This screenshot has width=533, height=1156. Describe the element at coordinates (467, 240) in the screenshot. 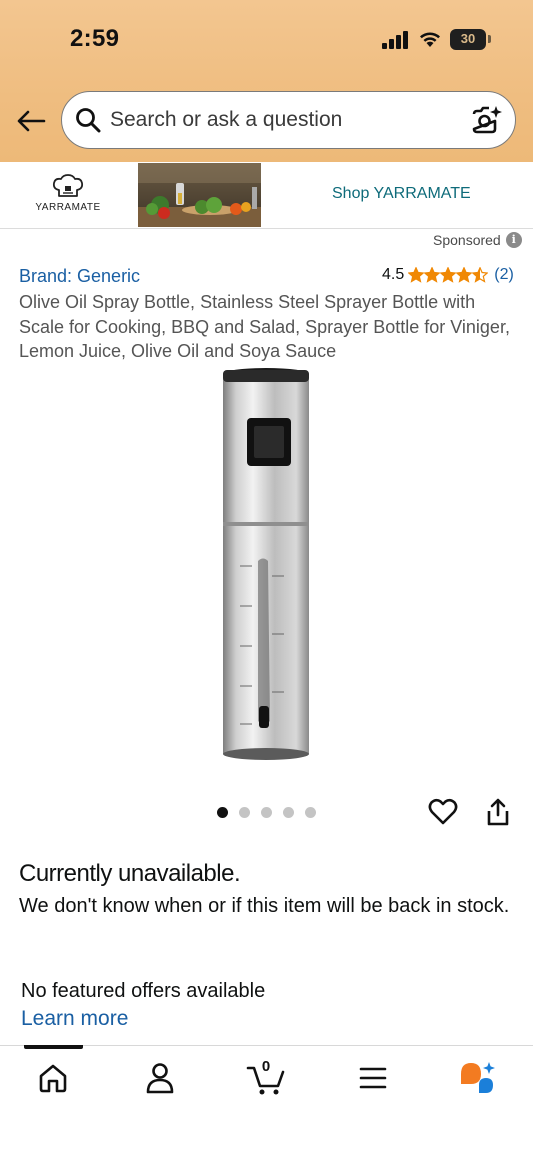

I see `sponsored-text: Sponsored` at that location.